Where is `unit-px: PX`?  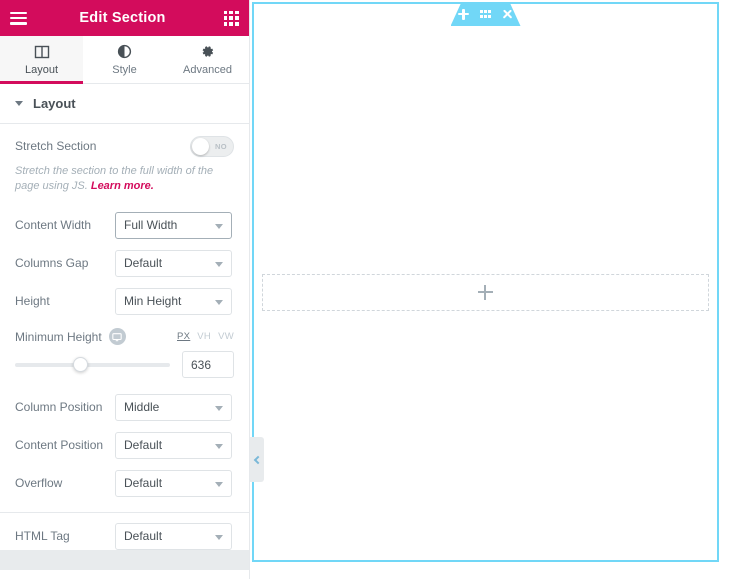
unit-px: PX is located at coordinates (183, 336).